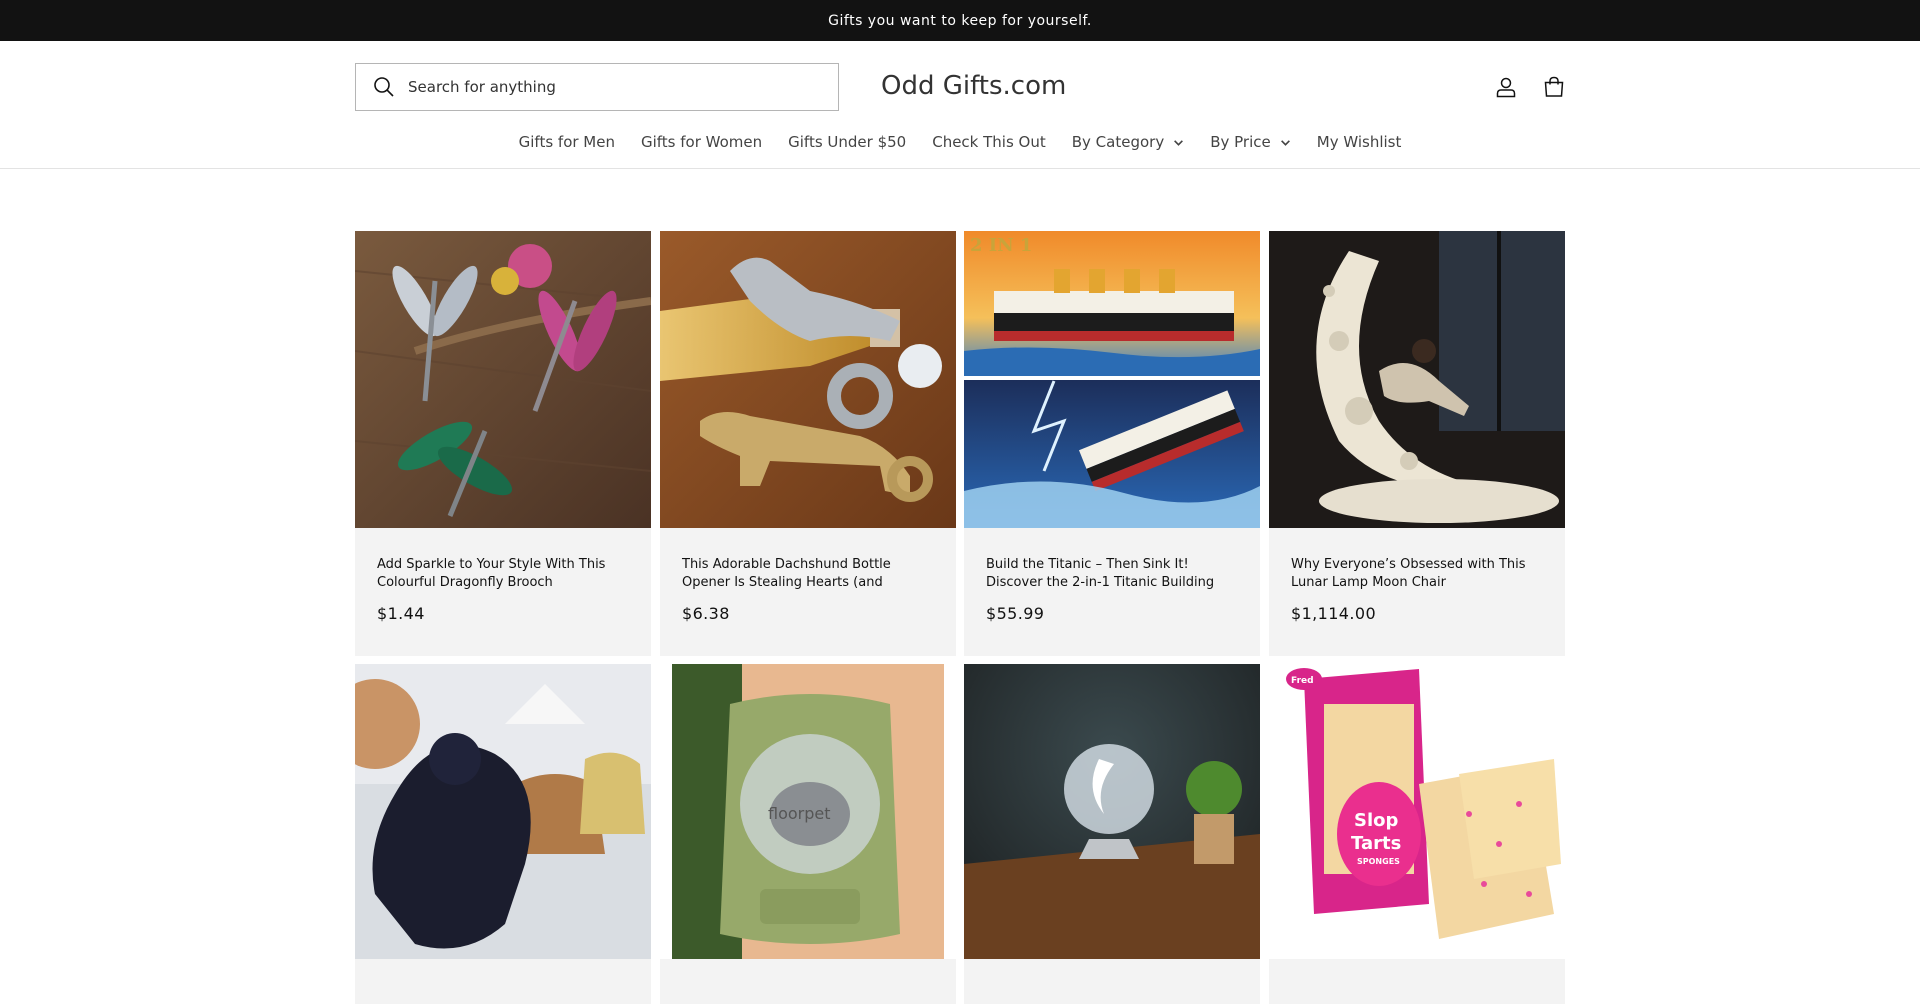 The width and height of the screenshot is (1920, 1004). I want to click on announcement-text: Gifts you want to keep for yourself., so click(960, 20).